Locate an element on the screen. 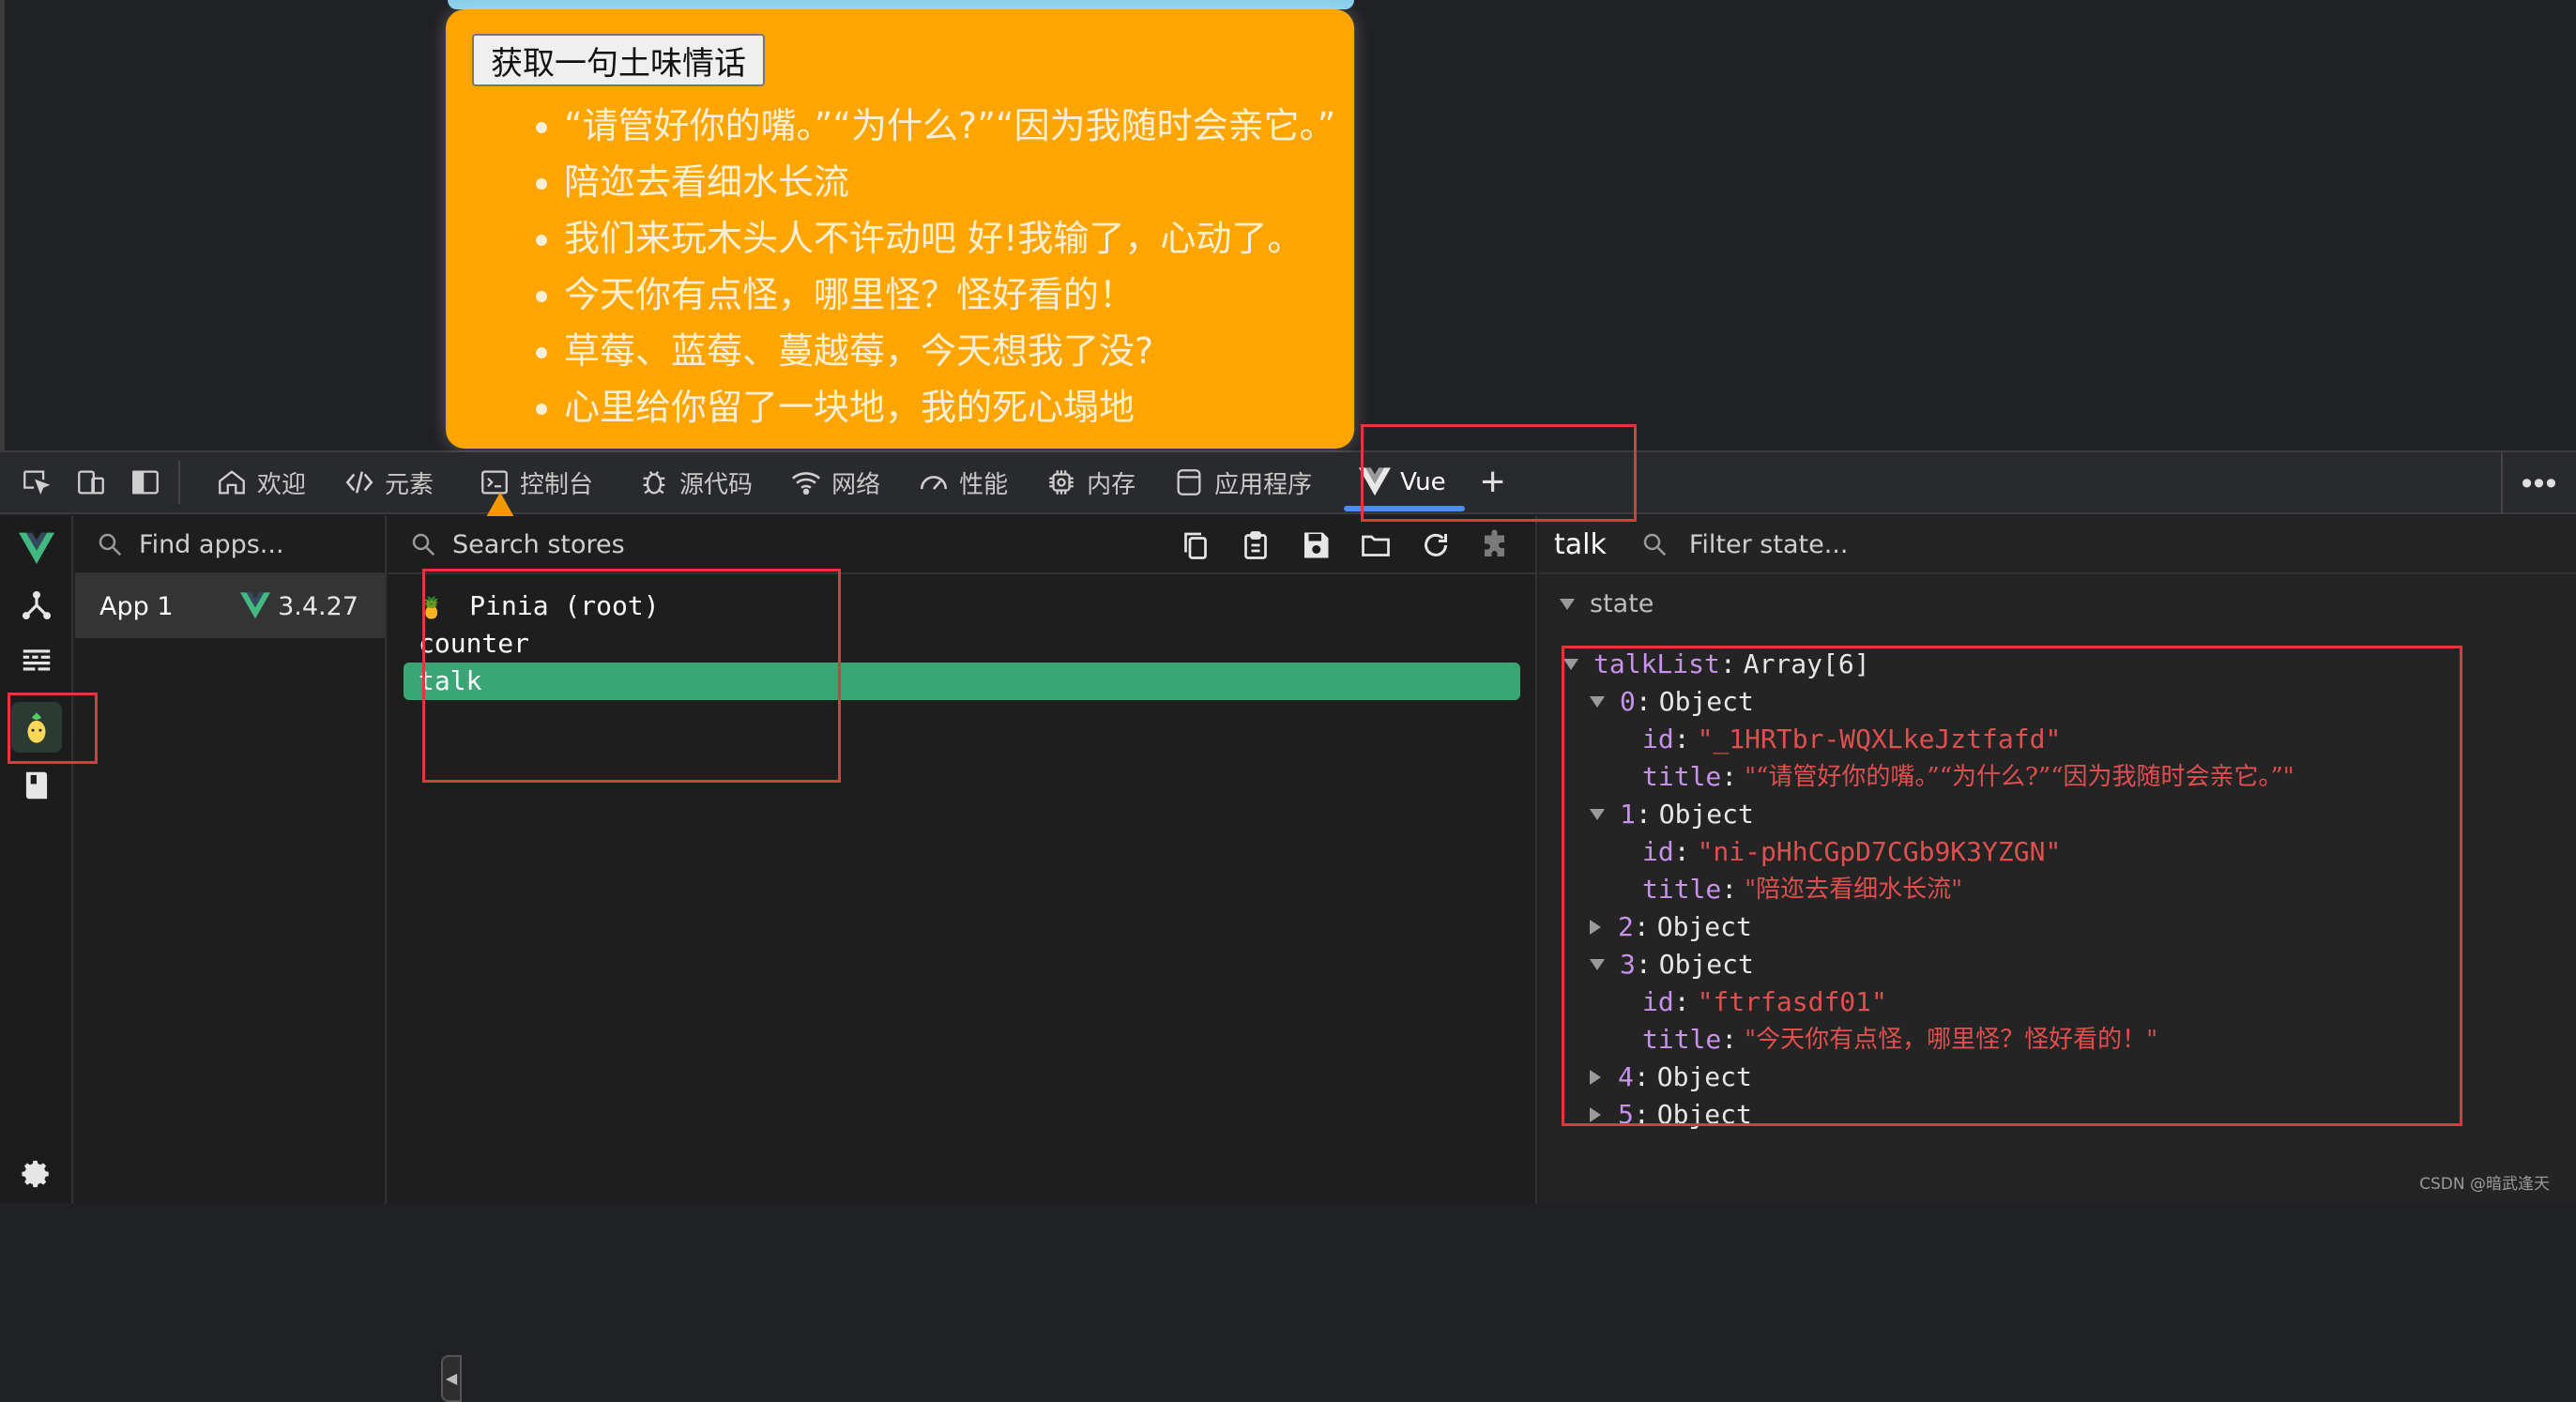 The image size is (2576, 1402). refresh-button is located at coordinates (1436, 545).